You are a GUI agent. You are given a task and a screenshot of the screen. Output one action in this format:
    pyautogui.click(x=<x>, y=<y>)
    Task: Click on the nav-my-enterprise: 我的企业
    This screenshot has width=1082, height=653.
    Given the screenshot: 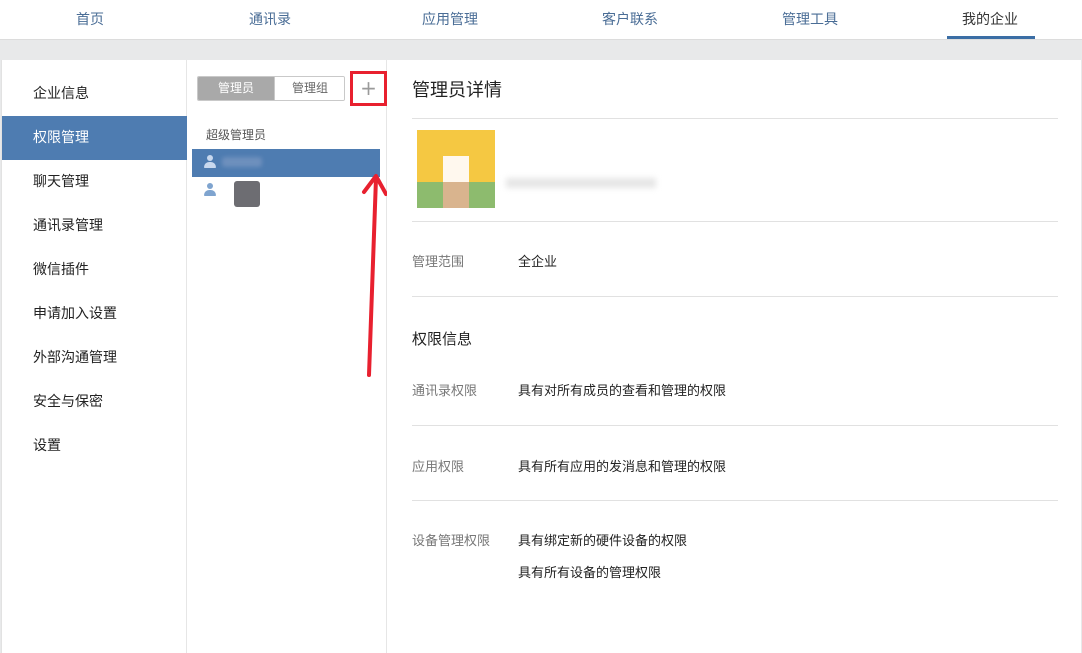 What is the action you would take?
    pyautogui.click(x=990, y=20)
    